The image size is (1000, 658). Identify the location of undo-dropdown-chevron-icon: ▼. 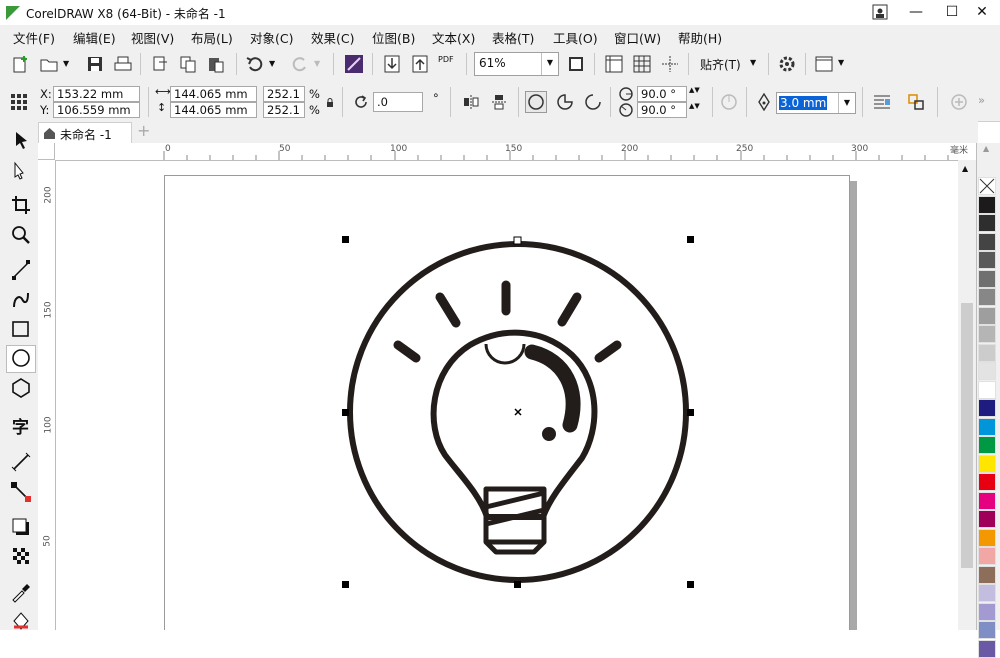
(272, 63).